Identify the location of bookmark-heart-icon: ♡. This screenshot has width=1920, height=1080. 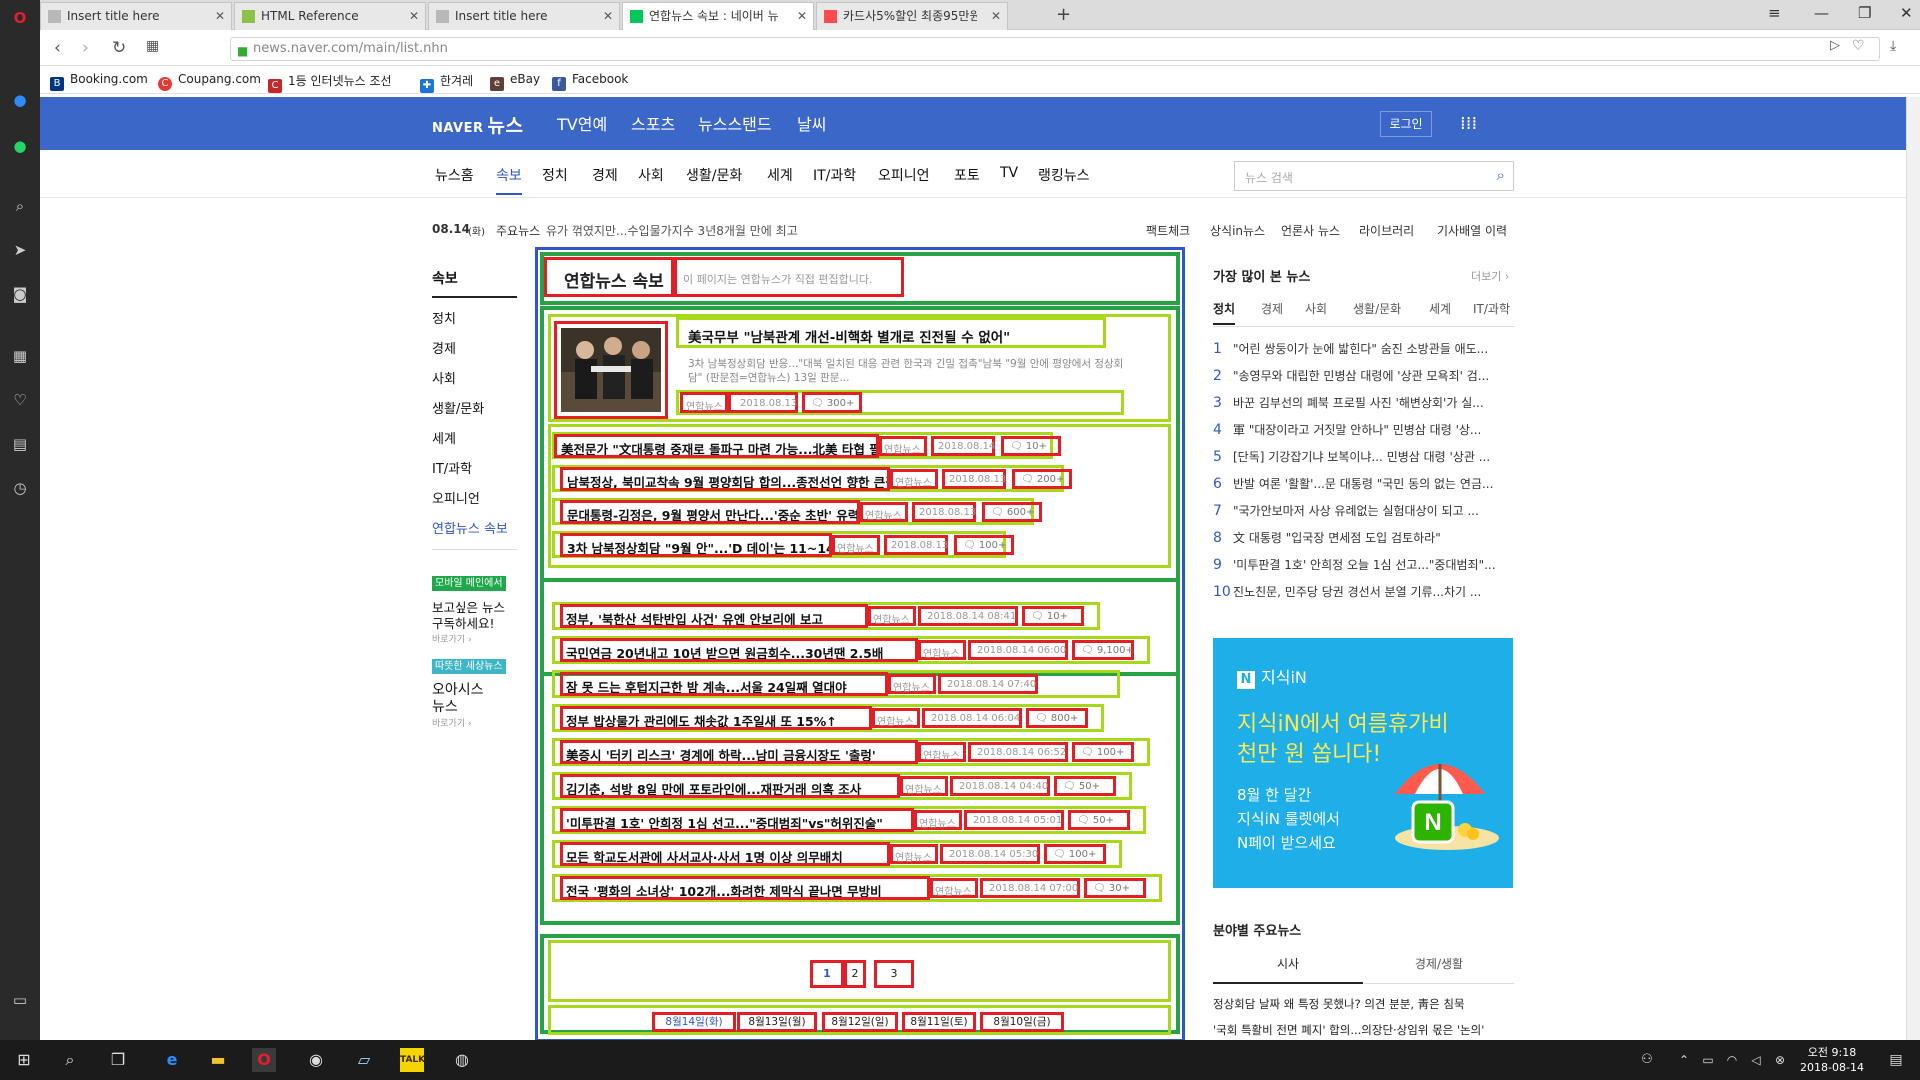
(1858, 46).